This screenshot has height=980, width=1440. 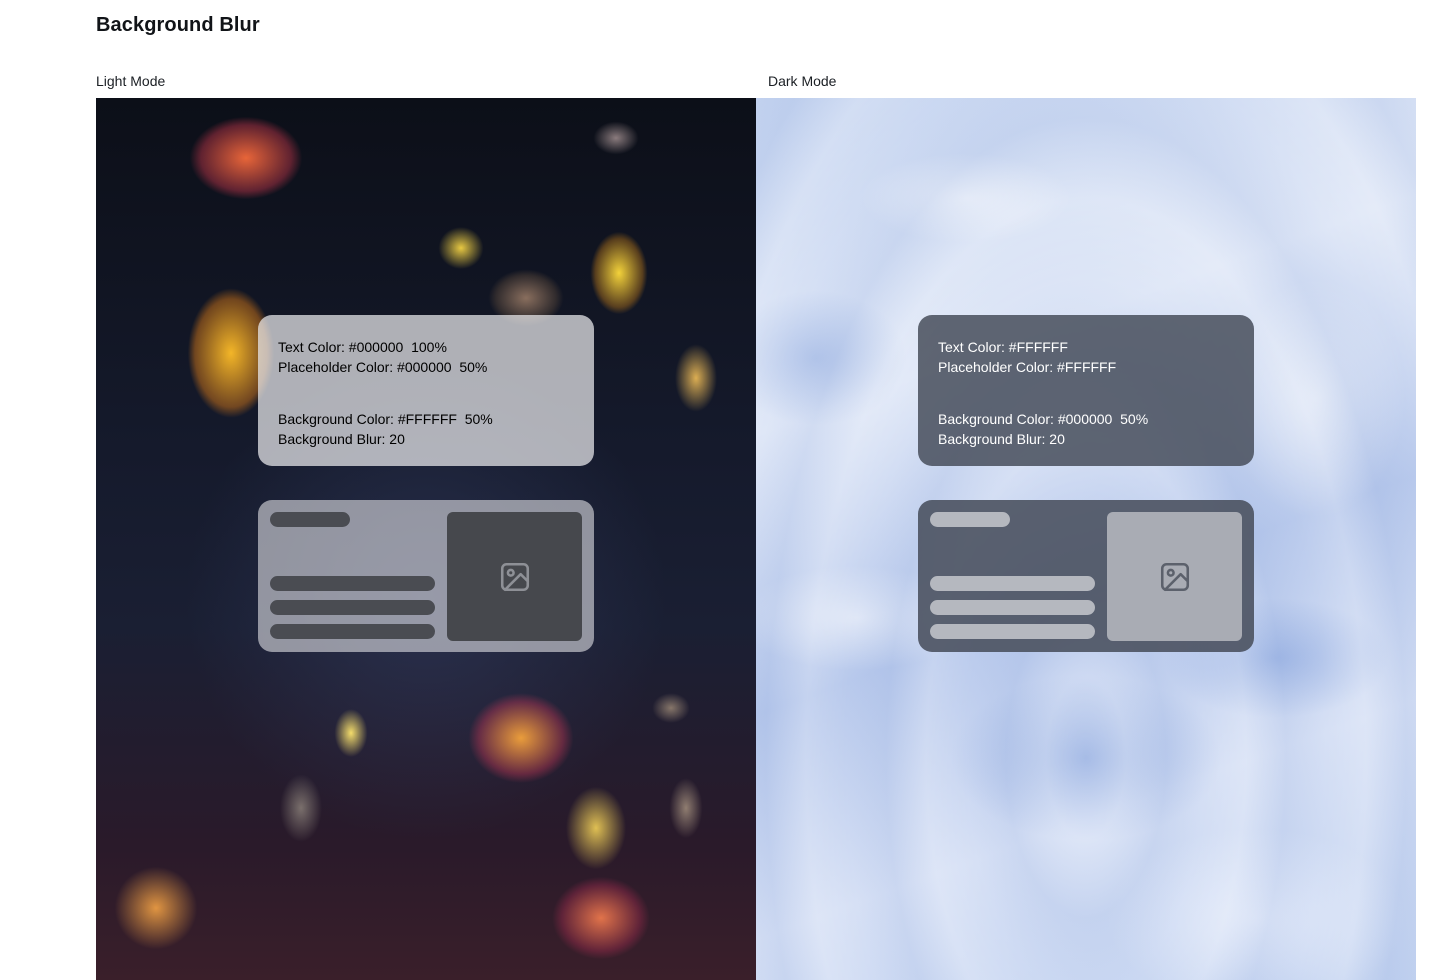 I want to click on background-color-spec: Background Color: #FFFFFF 50%, so click(x=385, y=419).